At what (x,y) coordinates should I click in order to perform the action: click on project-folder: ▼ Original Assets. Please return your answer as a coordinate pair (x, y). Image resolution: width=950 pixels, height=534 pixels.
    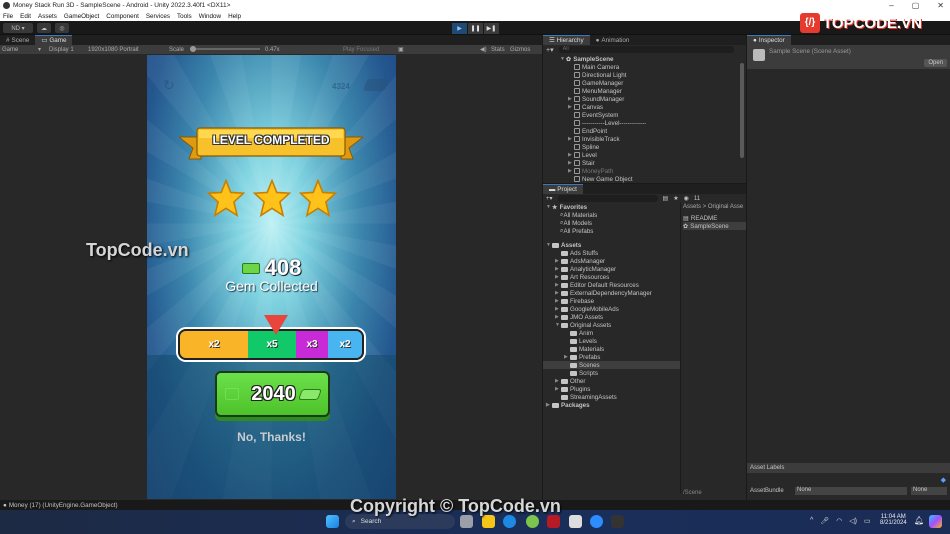
    Looking at the image, I should click on (611, 325).